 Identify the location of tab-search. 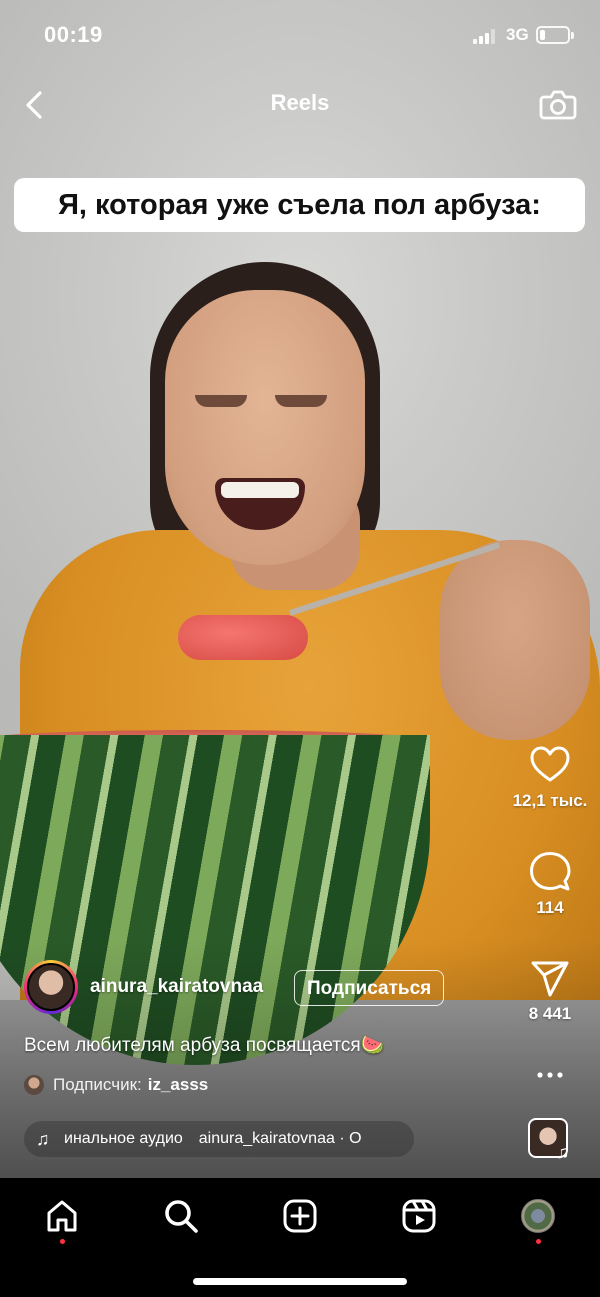
(181, 1216).